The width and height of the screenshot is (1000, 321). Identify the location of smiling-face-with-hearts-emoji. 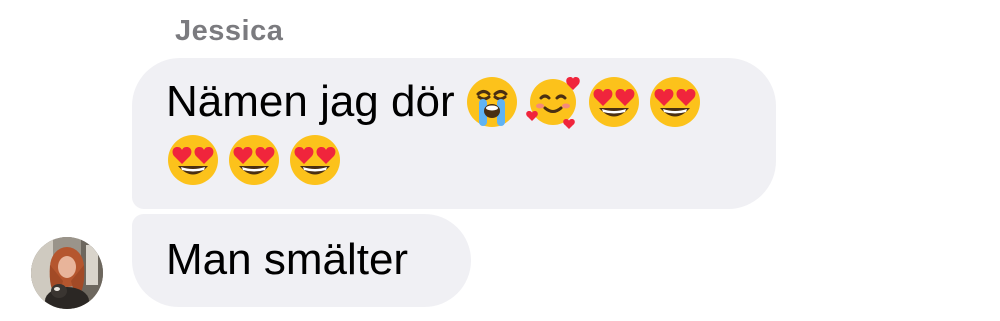
(552, 102).